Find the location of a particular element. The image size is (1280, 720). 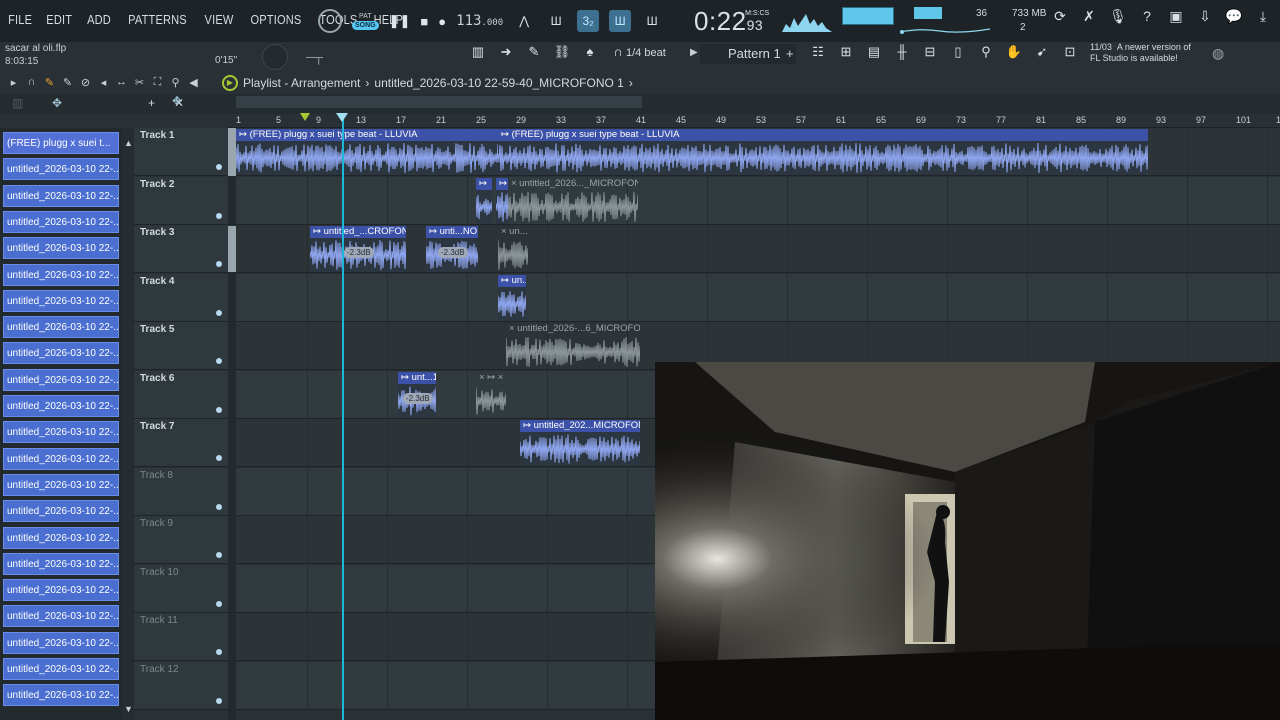

piano-icon: ▥ is located at coordinates (478, 54).